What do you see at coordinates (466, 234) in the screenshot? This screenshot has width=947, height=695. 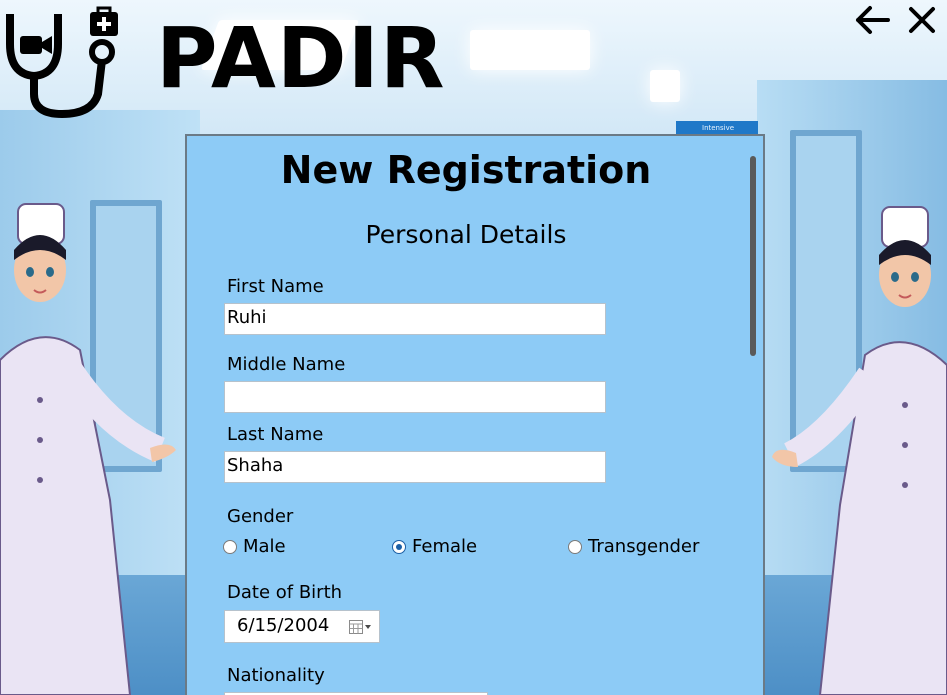 I see `section-title: Personal Details` at bounding box center [466, 234].